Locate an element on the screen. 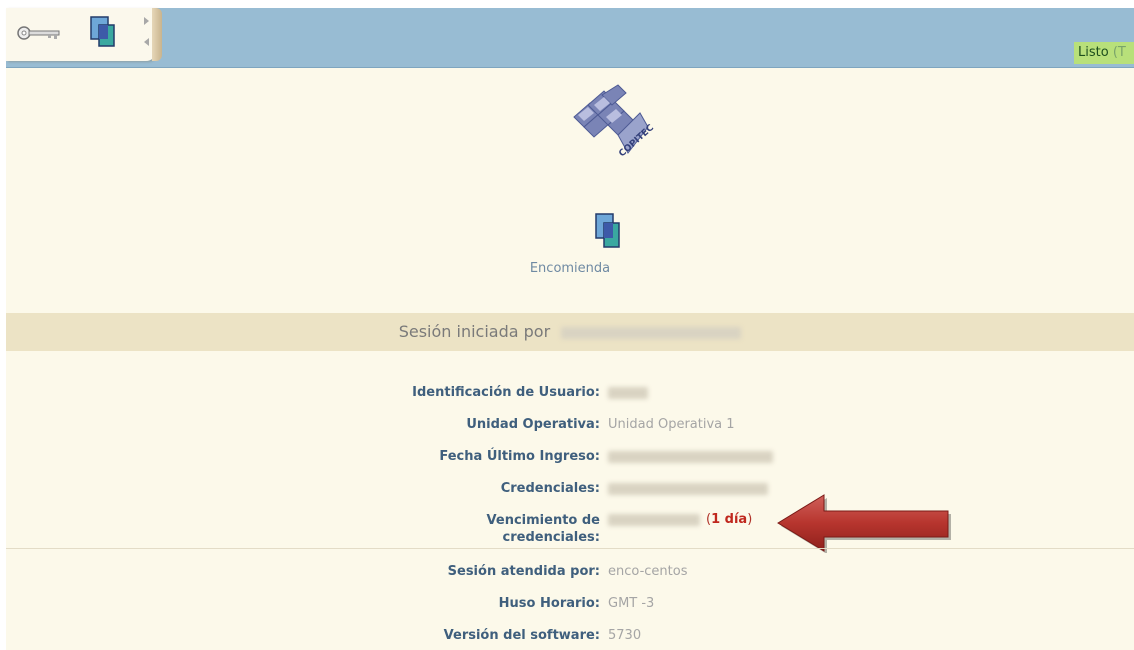 Image resolution: width=1134 pixels, height=650 pixels. credentials-value is located at coordinates (688, 488).